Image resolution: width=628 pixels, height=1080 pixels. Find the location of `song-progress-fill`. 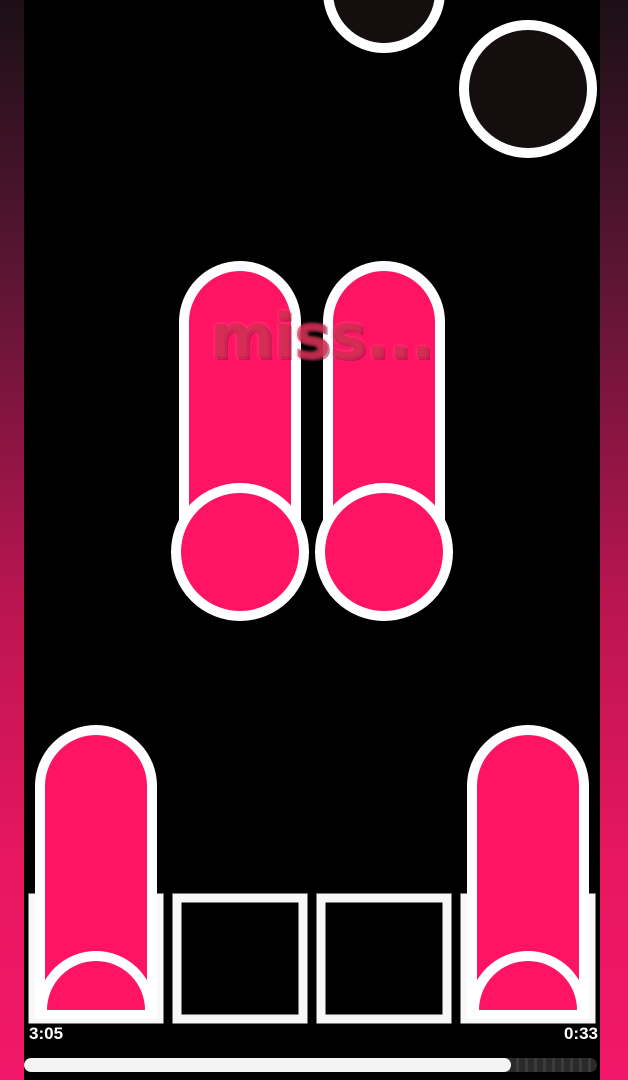

song-progress-fill is located at coordinates (268, 1065).